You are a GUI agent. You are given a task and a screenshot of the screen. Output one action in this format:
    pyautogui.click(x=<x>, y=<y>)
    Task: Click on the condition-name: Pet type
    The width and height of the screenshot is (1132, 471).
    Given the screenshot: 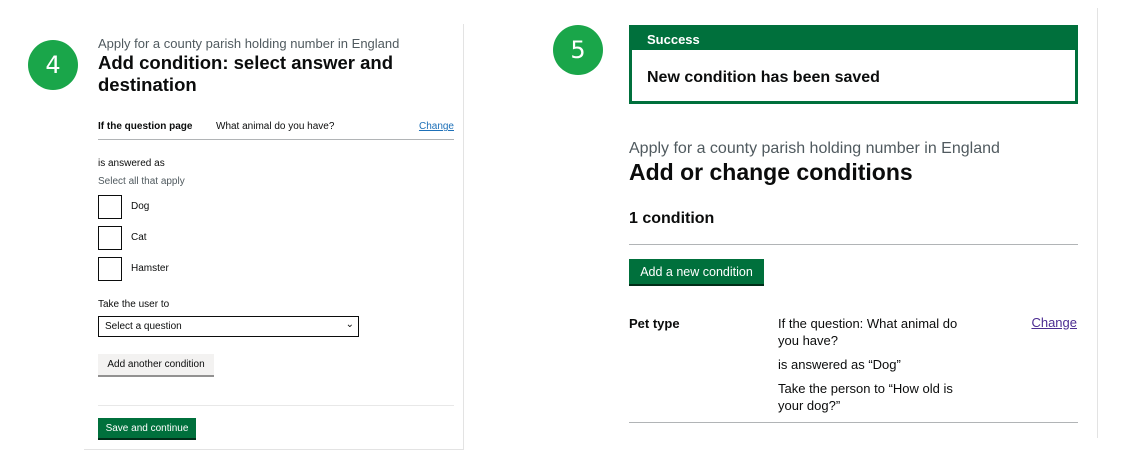 What is the action you would take?
    pyautogui.click(x=654, y=323)
    